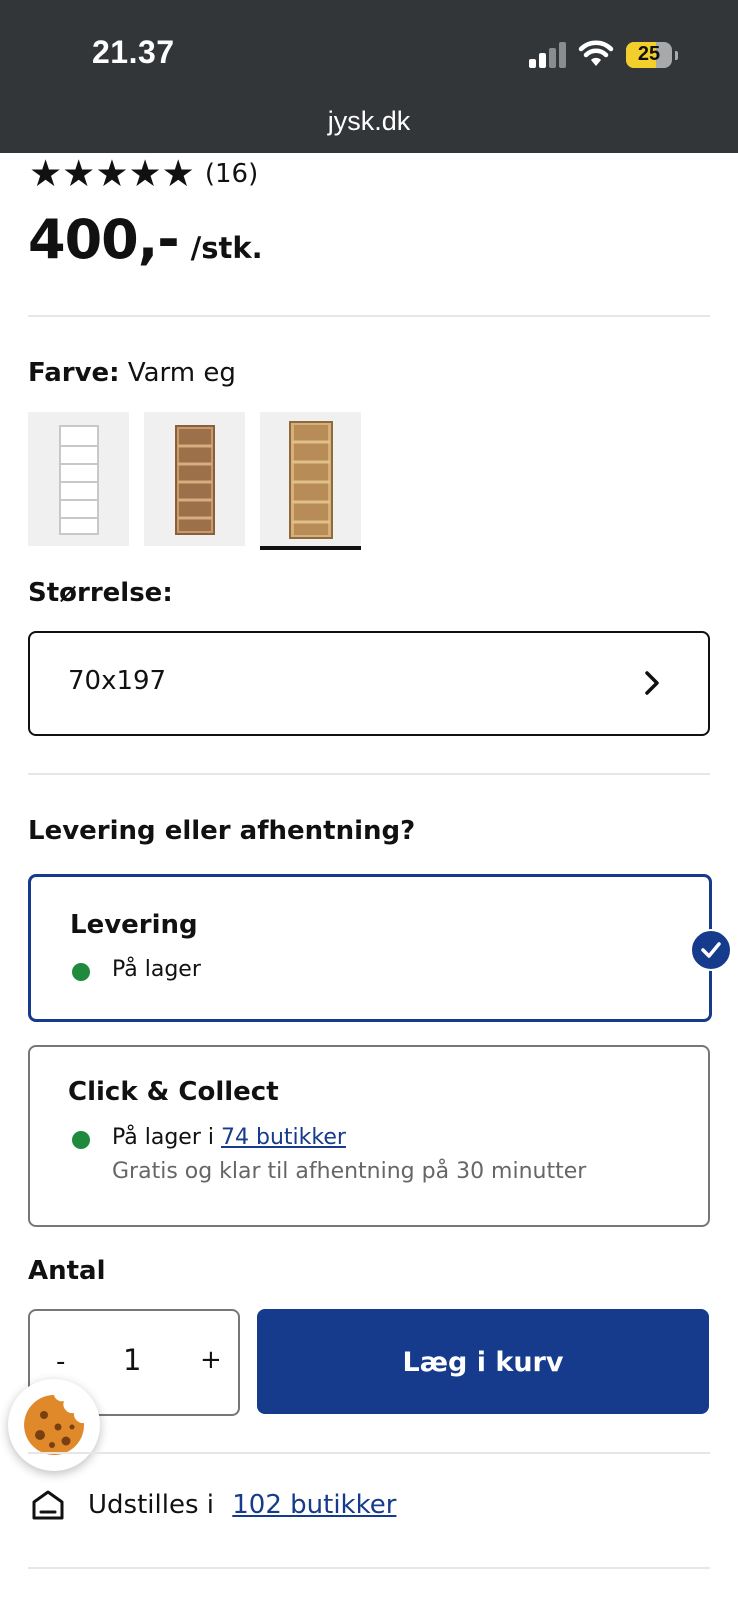 The image size is (738, 1600). I want to click on option-status: På lager, so click(156, 969).